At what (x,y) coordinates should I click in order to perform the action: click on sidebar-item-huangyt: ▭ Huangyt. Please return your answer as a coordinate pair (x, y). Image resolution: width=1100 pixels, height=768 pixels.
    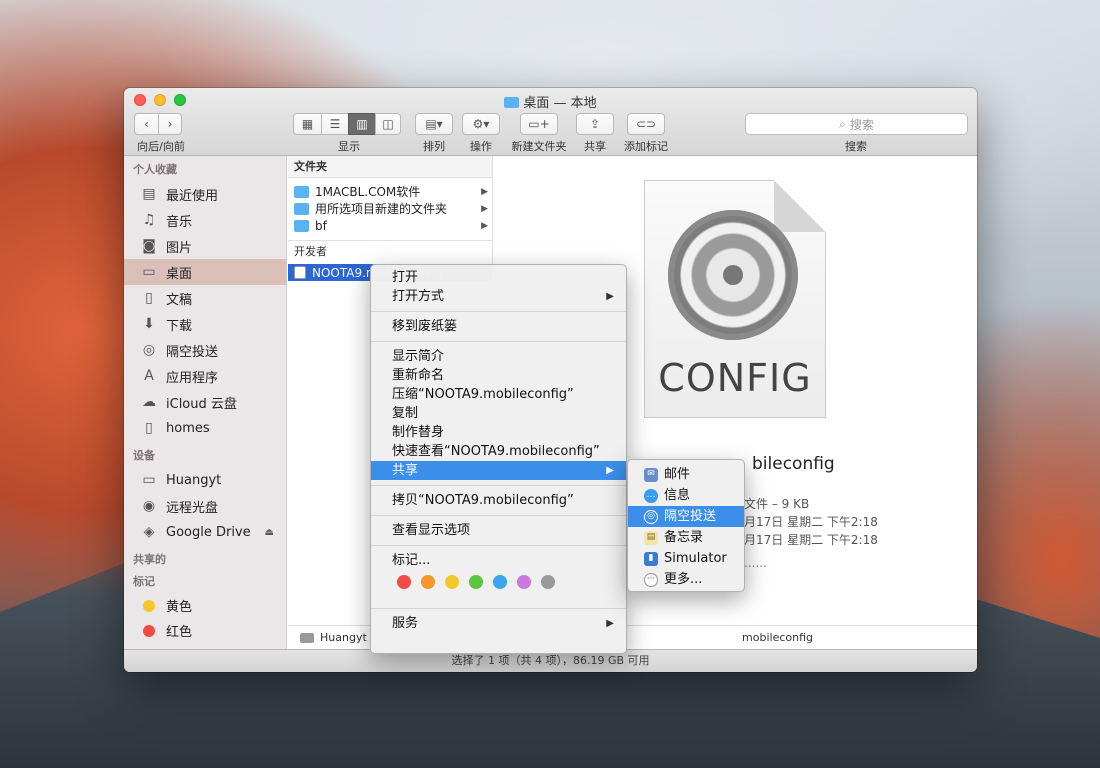
    Looking at the image, I should click on (205, 480).